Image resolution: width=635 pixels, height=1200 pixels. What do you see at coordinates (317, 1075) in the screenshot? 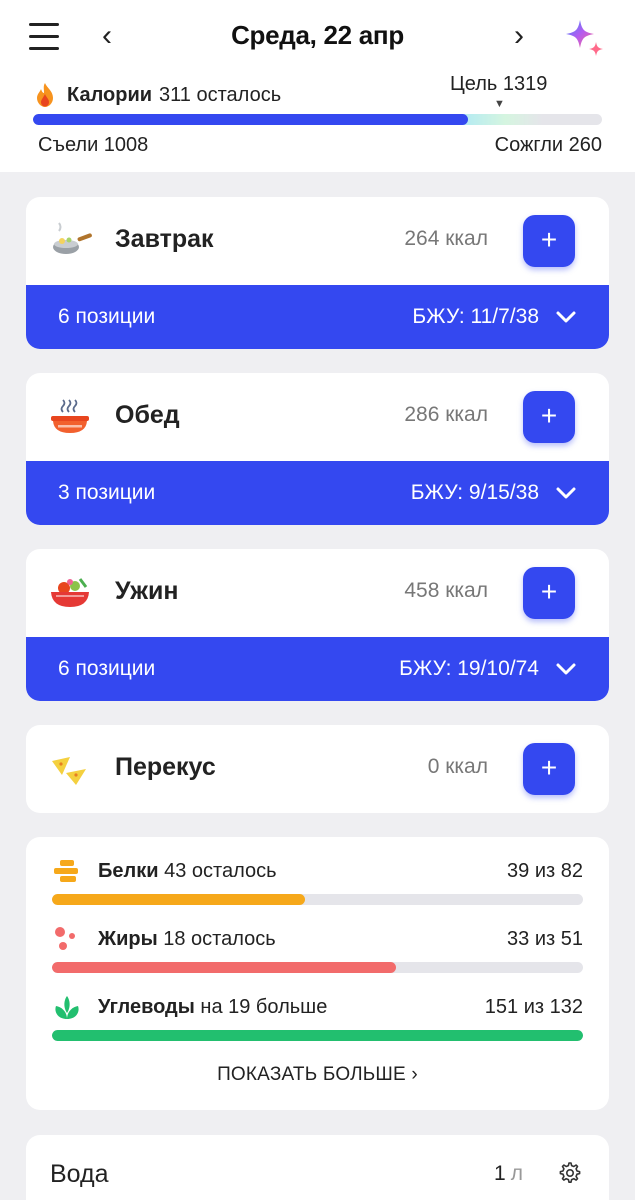
I see `show-more-button: ПОКАЗАТЬ БОЛЬШЕ ›` at bounding box center [317, 1075].